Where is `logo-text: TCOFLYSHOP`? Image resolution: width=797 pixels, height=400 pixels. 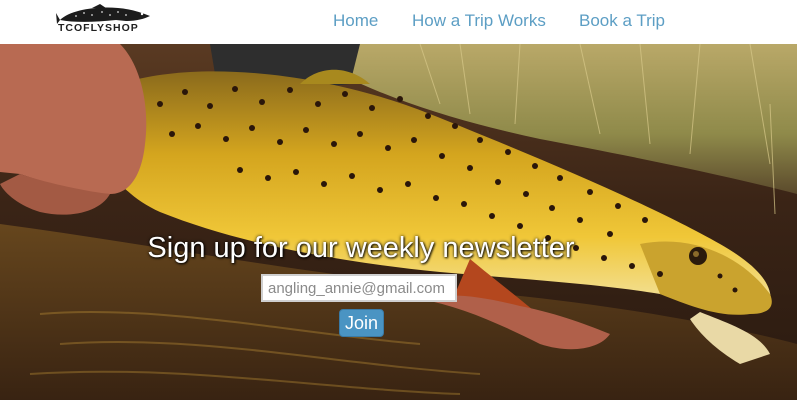 logo-text: TCOFLYSHOP is located at coordinates (98, 28).